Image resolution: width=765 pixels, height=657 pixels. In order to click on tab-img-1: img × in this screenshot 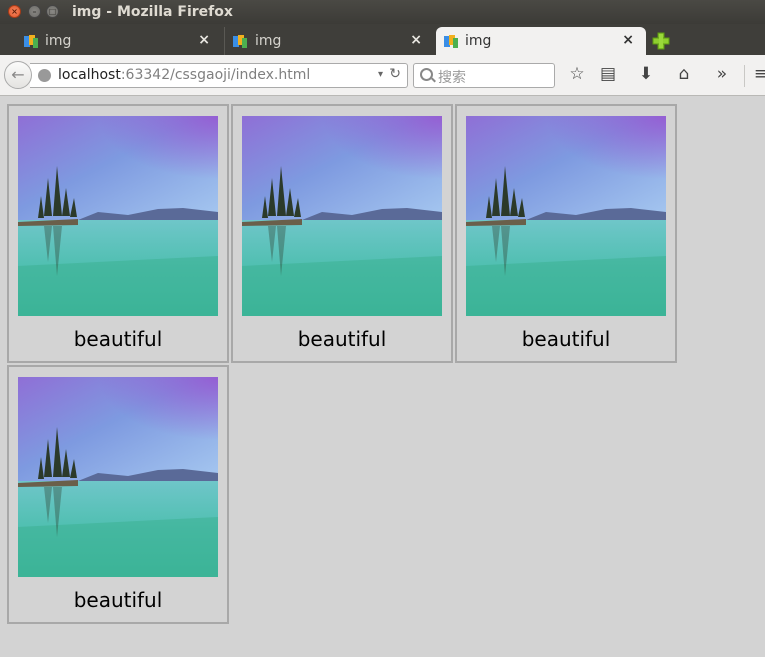, I will do `click(111, 41)`.